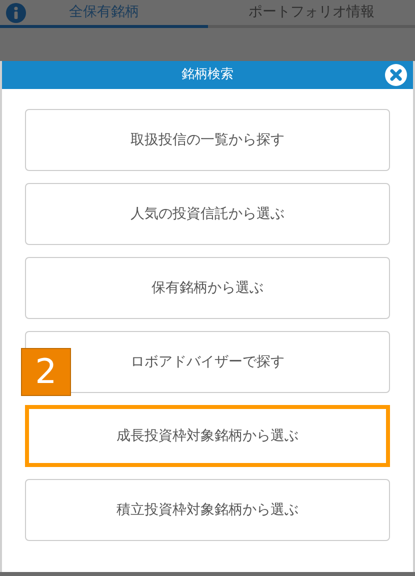  Describe the element at coordinates (207, 214) in the screenshot. I see `option-button: 人気の投資信託から選ぶ` at that location.